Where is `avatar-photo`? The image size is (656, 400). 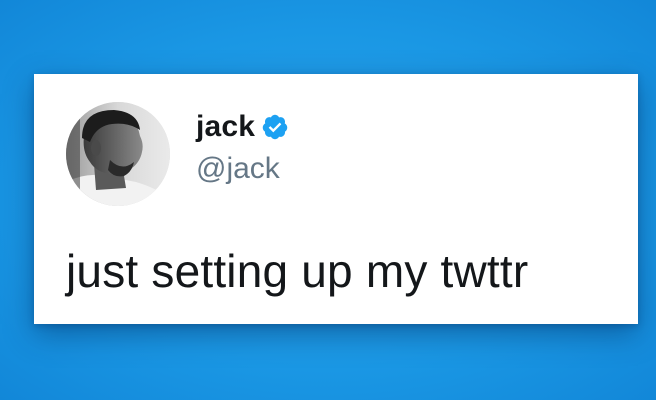 avatar-photo is located at coordinates (118, 154).